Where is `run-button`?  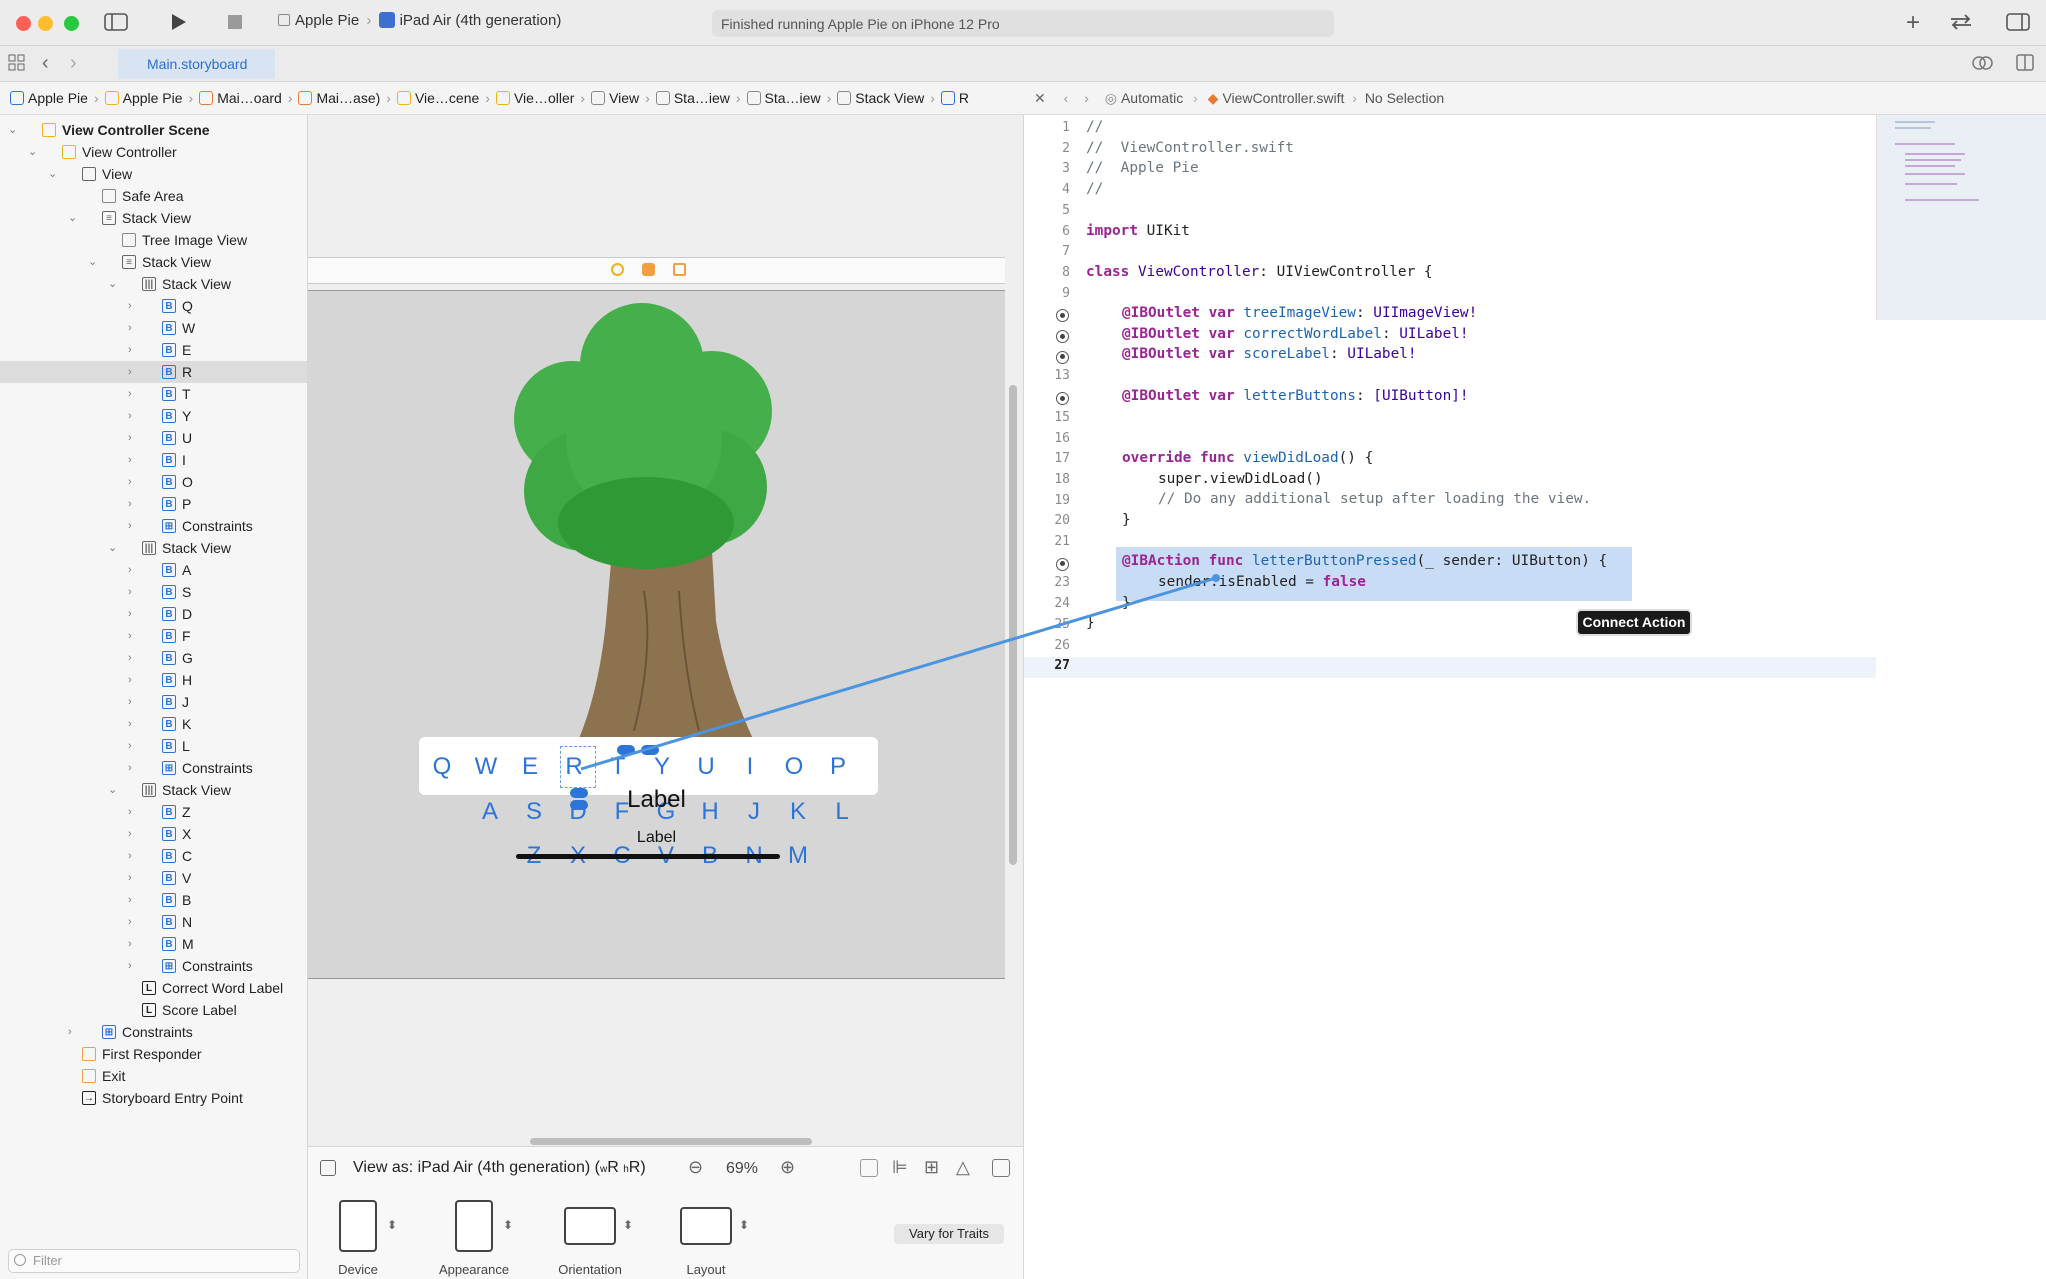
run-button is located at coordinates (178, 24).